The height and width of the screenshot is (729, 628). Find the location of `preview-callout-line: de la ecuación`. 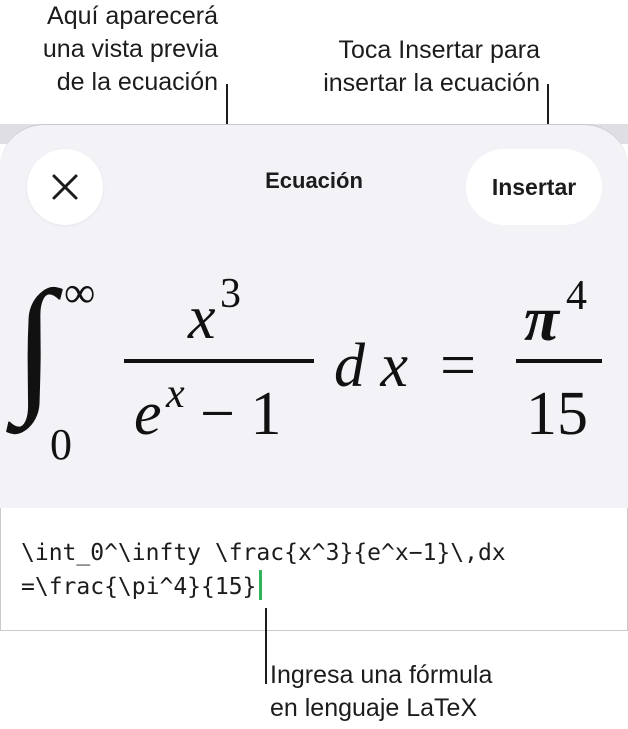

preview-callout-line: de la ecuación is located at coordinates (137, 82).